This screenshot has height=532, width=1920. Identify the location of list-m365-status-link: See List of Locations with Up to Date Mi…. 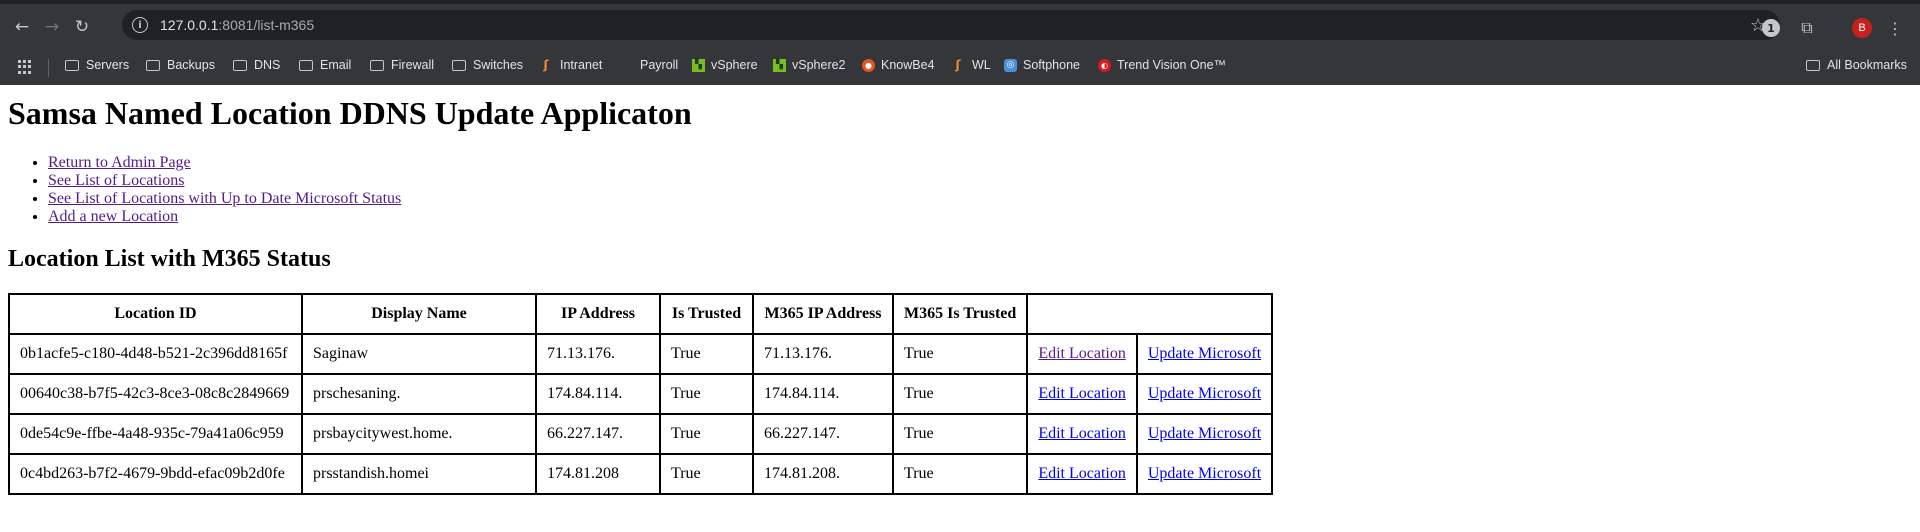
(224, 198).